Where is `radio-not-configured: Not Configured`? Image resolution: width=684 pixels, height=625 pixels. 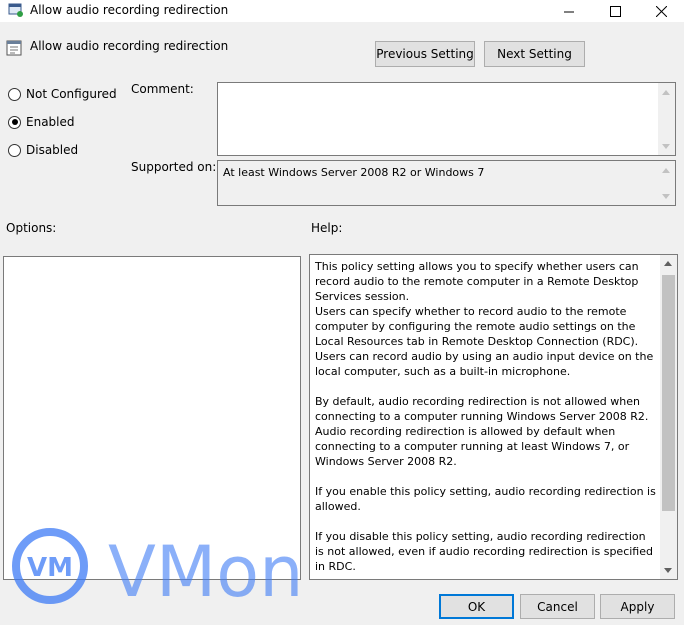 radio-not-configured: Not Configured is located at coordinates (62, 94).